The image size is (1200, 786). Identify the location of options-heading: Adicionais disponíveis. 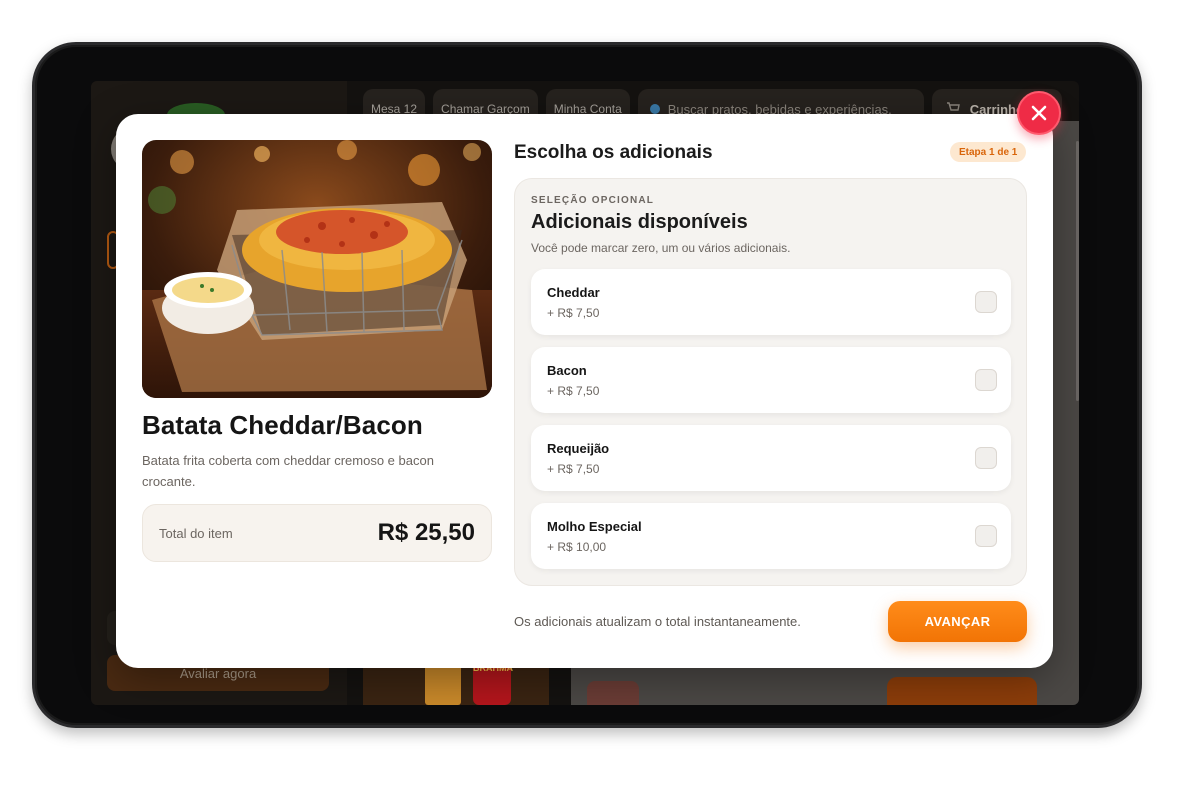
(639, 222).